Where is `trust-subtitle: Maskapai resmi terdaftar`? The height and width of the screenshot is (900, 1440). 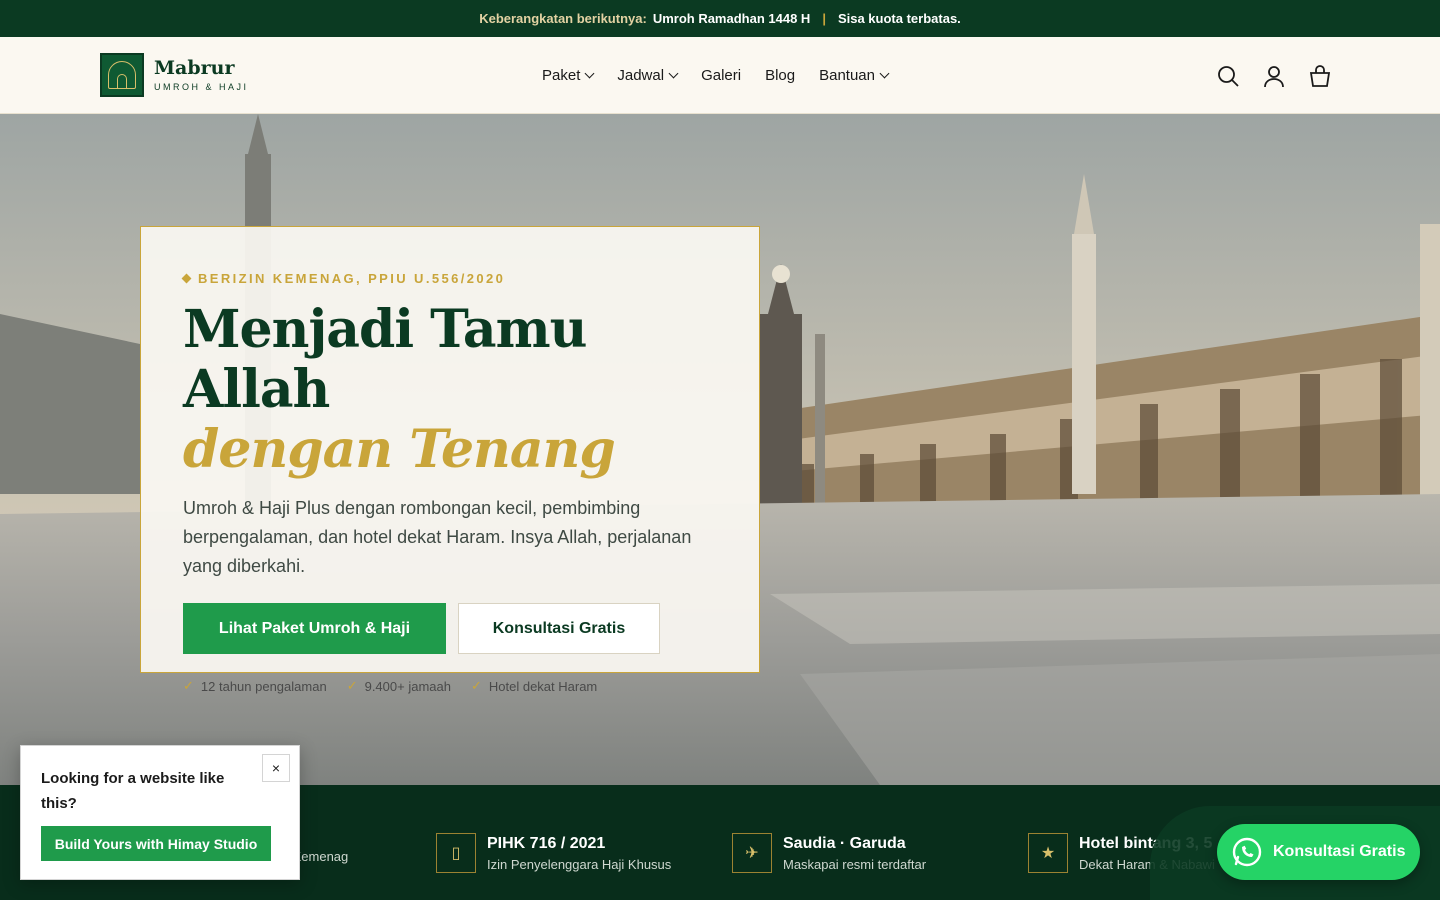
trust-subtitle: Maskapai resmi terdaftar is located at coordinates (855, 864).